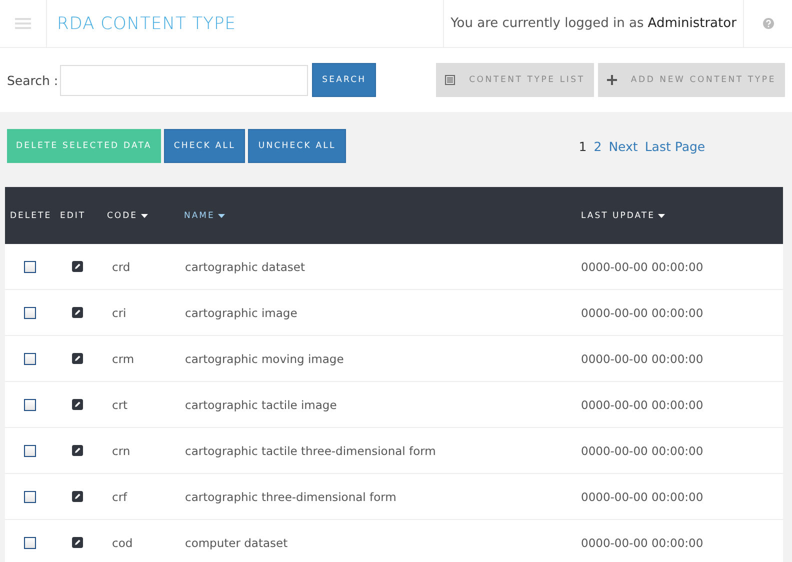 This screenshot has width=792, height=562. What do you see at coordinates (582, 146) in the screenshot?
I see `page-link: 1` at bounding box center [582, 146].